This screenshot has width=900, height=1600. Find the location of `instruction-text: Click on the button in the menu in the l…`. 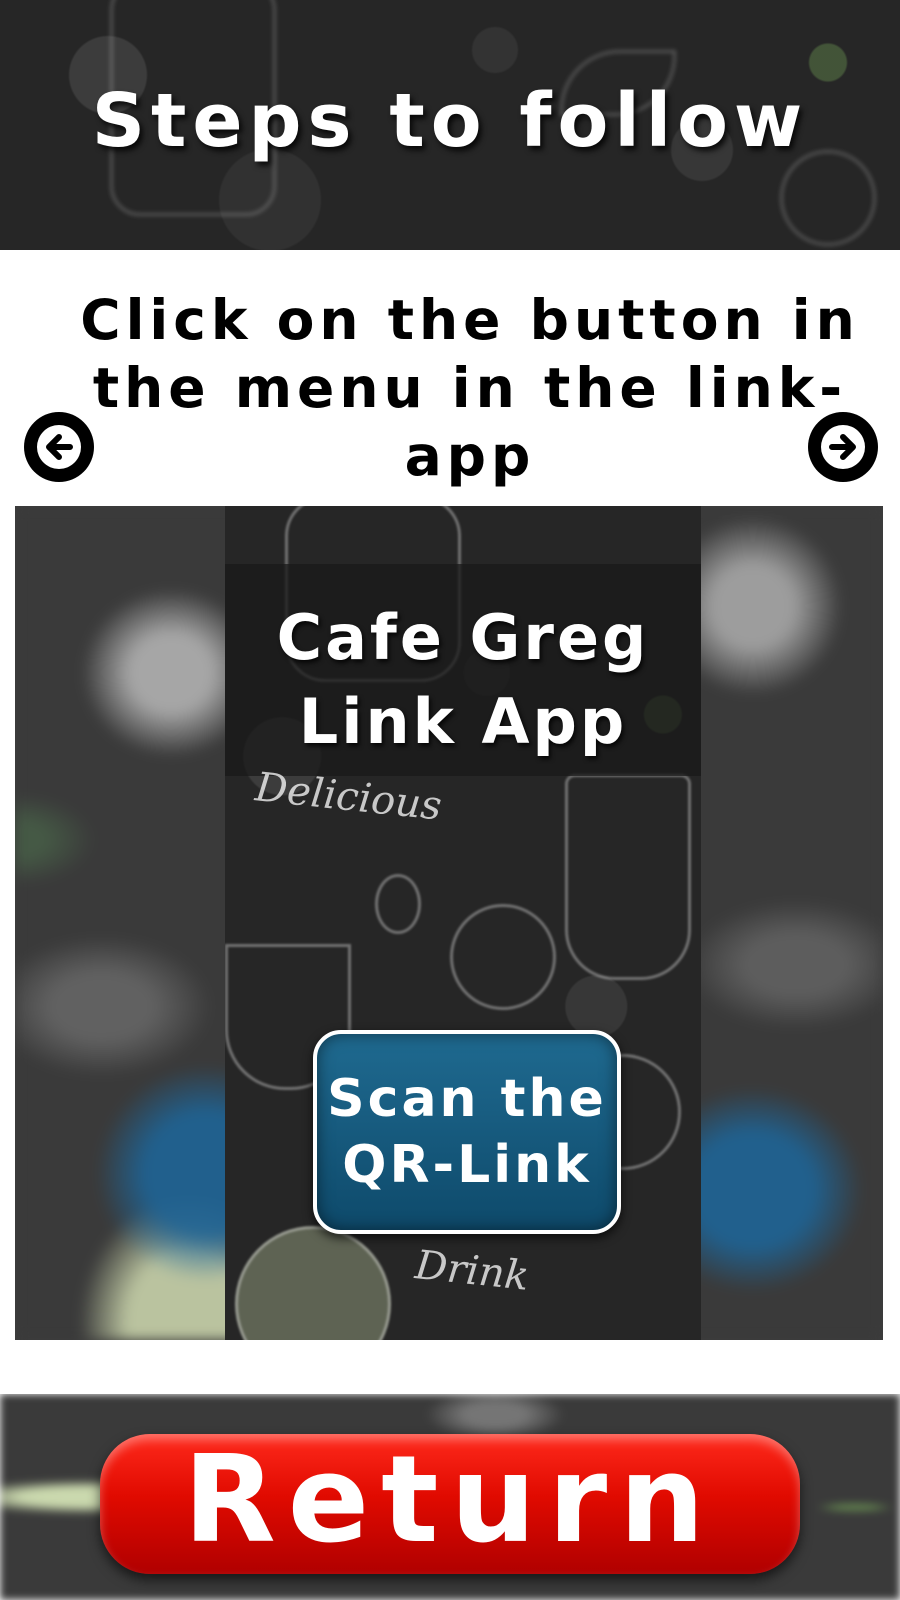

instruction-text: Click on the button in the menu in the l… is located at coordinates (470, 388).